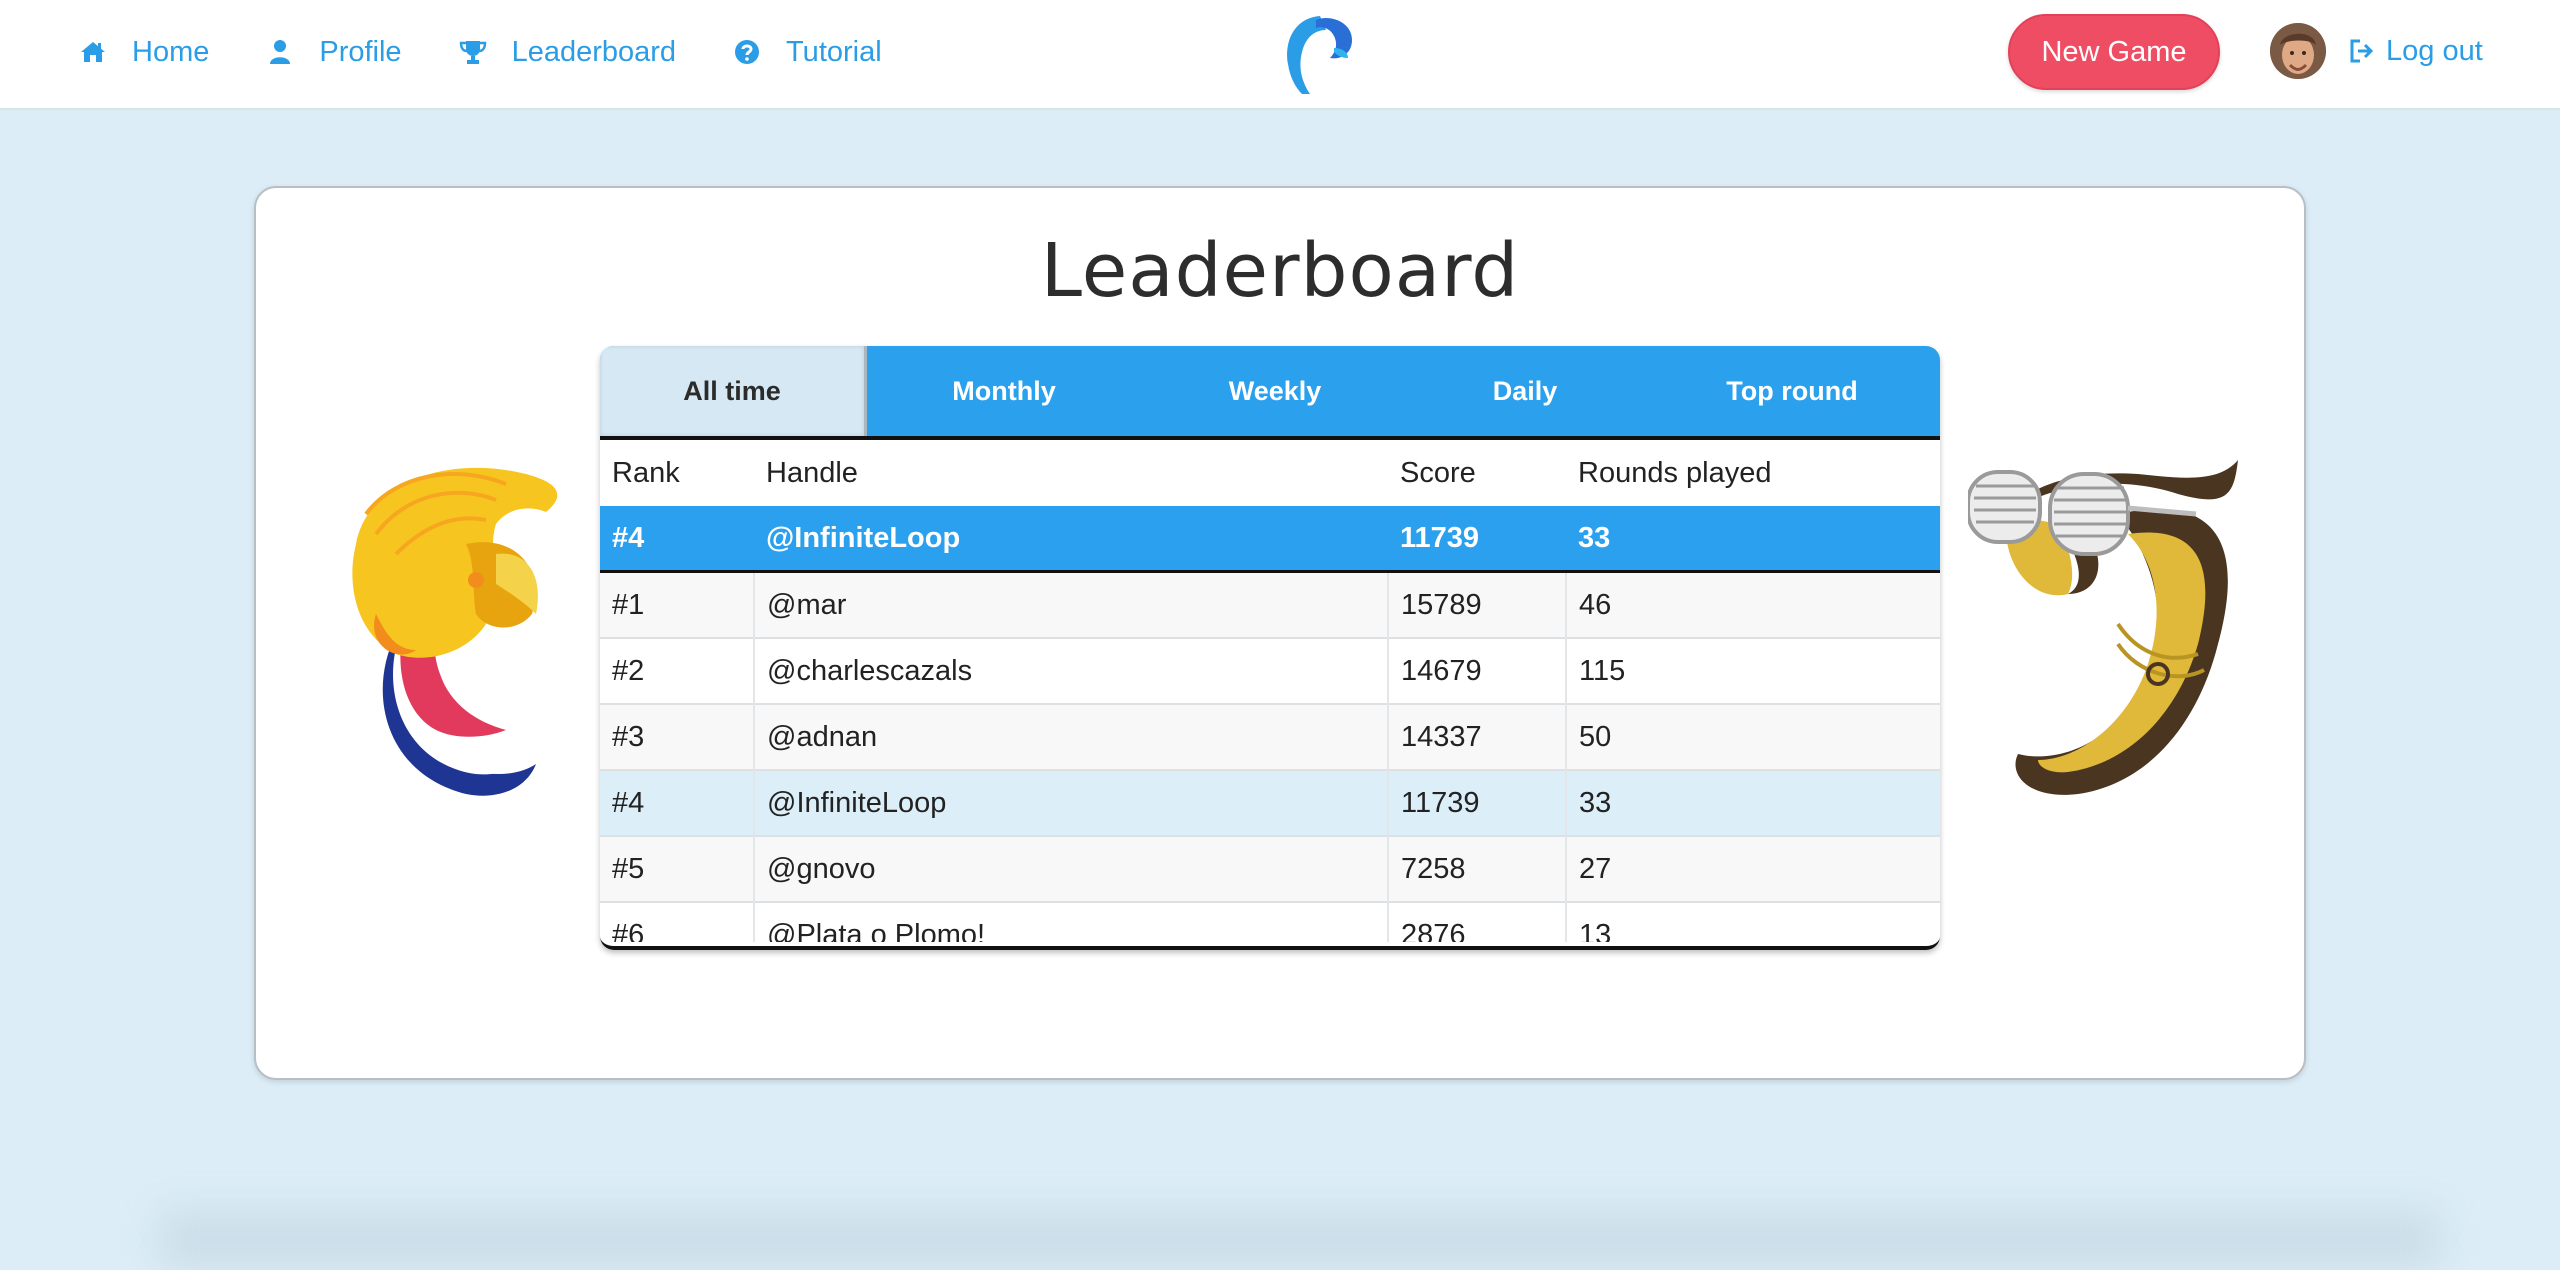 This screenshot has width=2560, height=1270. Describe the element at coordinates (1476, 921) in the screenshot. I see `score-cell: 2876` at that location.